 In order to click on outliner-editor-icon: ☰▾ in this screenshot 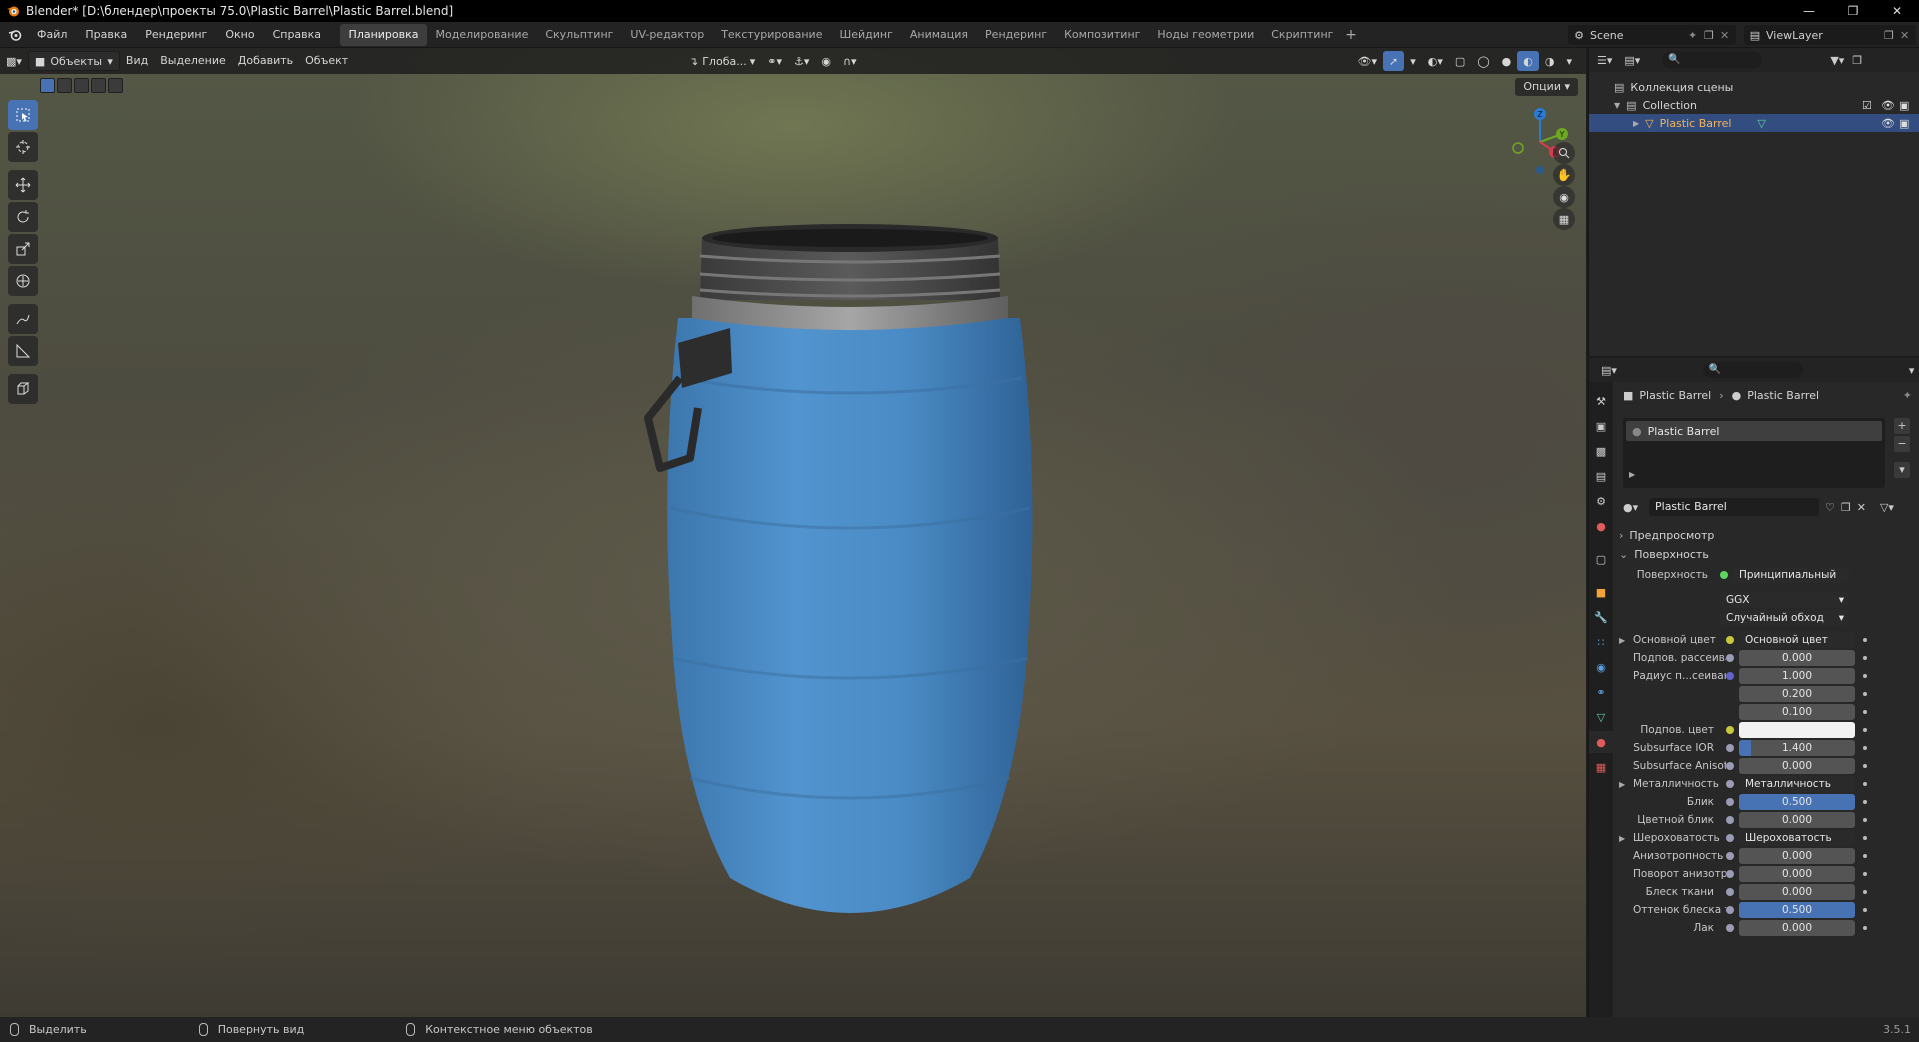, I will do `click(1604, 60)`.